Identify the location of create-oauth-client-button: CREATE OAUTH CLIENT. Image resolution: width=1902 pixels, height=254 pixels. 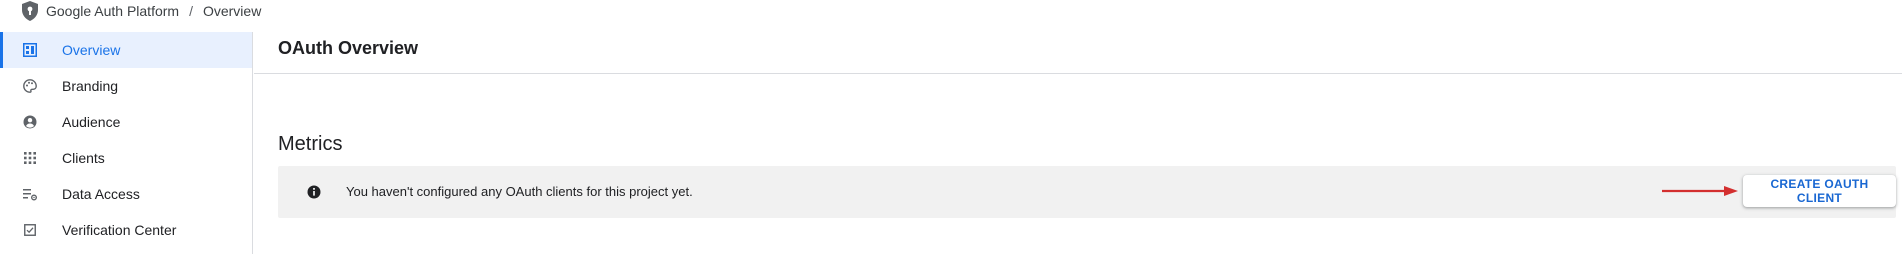
(1819, 191).